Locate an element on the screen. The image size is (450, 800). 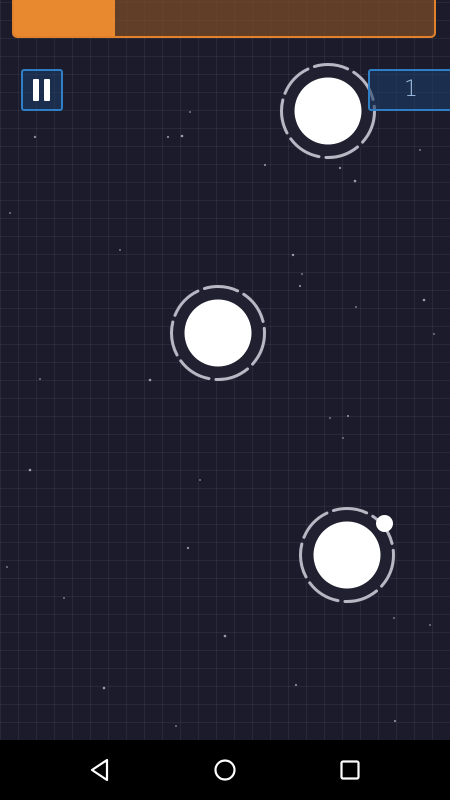
system-navigation-bar is located at coordinates (225, 770).